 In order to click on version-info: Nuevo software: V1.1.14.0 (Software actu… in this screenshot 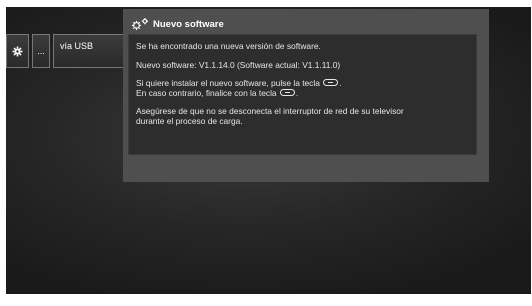, I will do `click(238, 64)`.